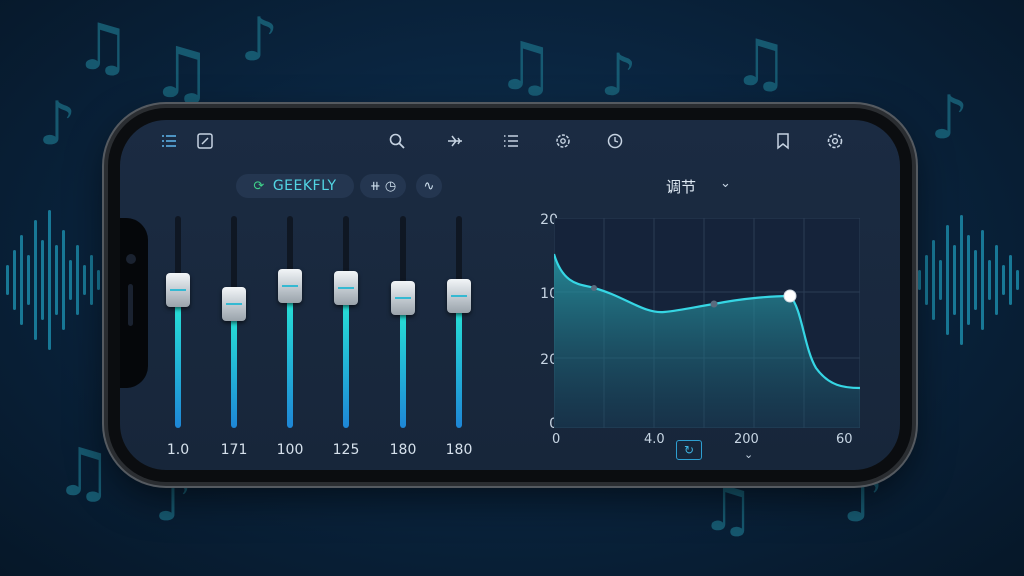 The image size is (1024, 576). Describe the element at coordinates (790, 296) in the screenshot. I see `eq-node-selected` at that location.